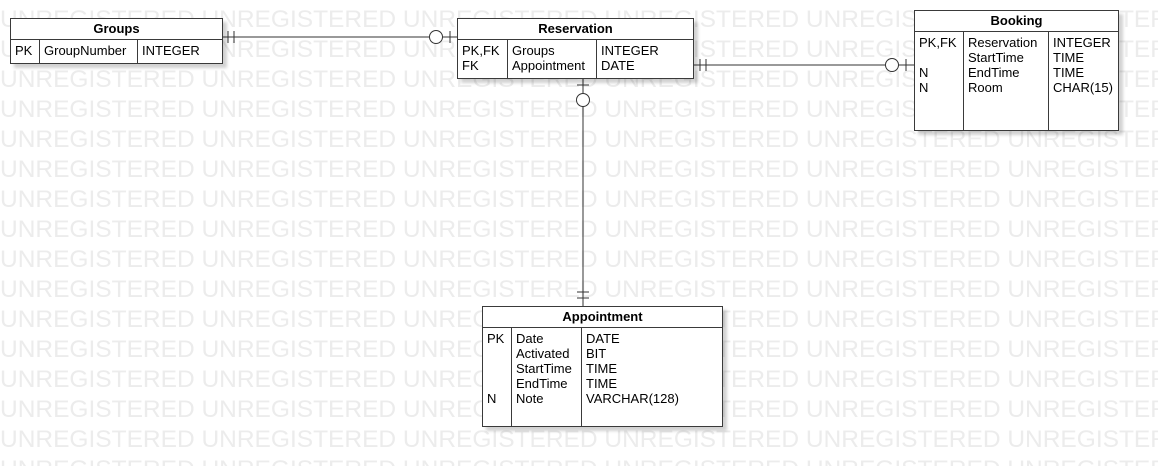 The height and width of the screenshot is (466, 1158). I want to click on name-column: GroupNumber, so click(88, 51).